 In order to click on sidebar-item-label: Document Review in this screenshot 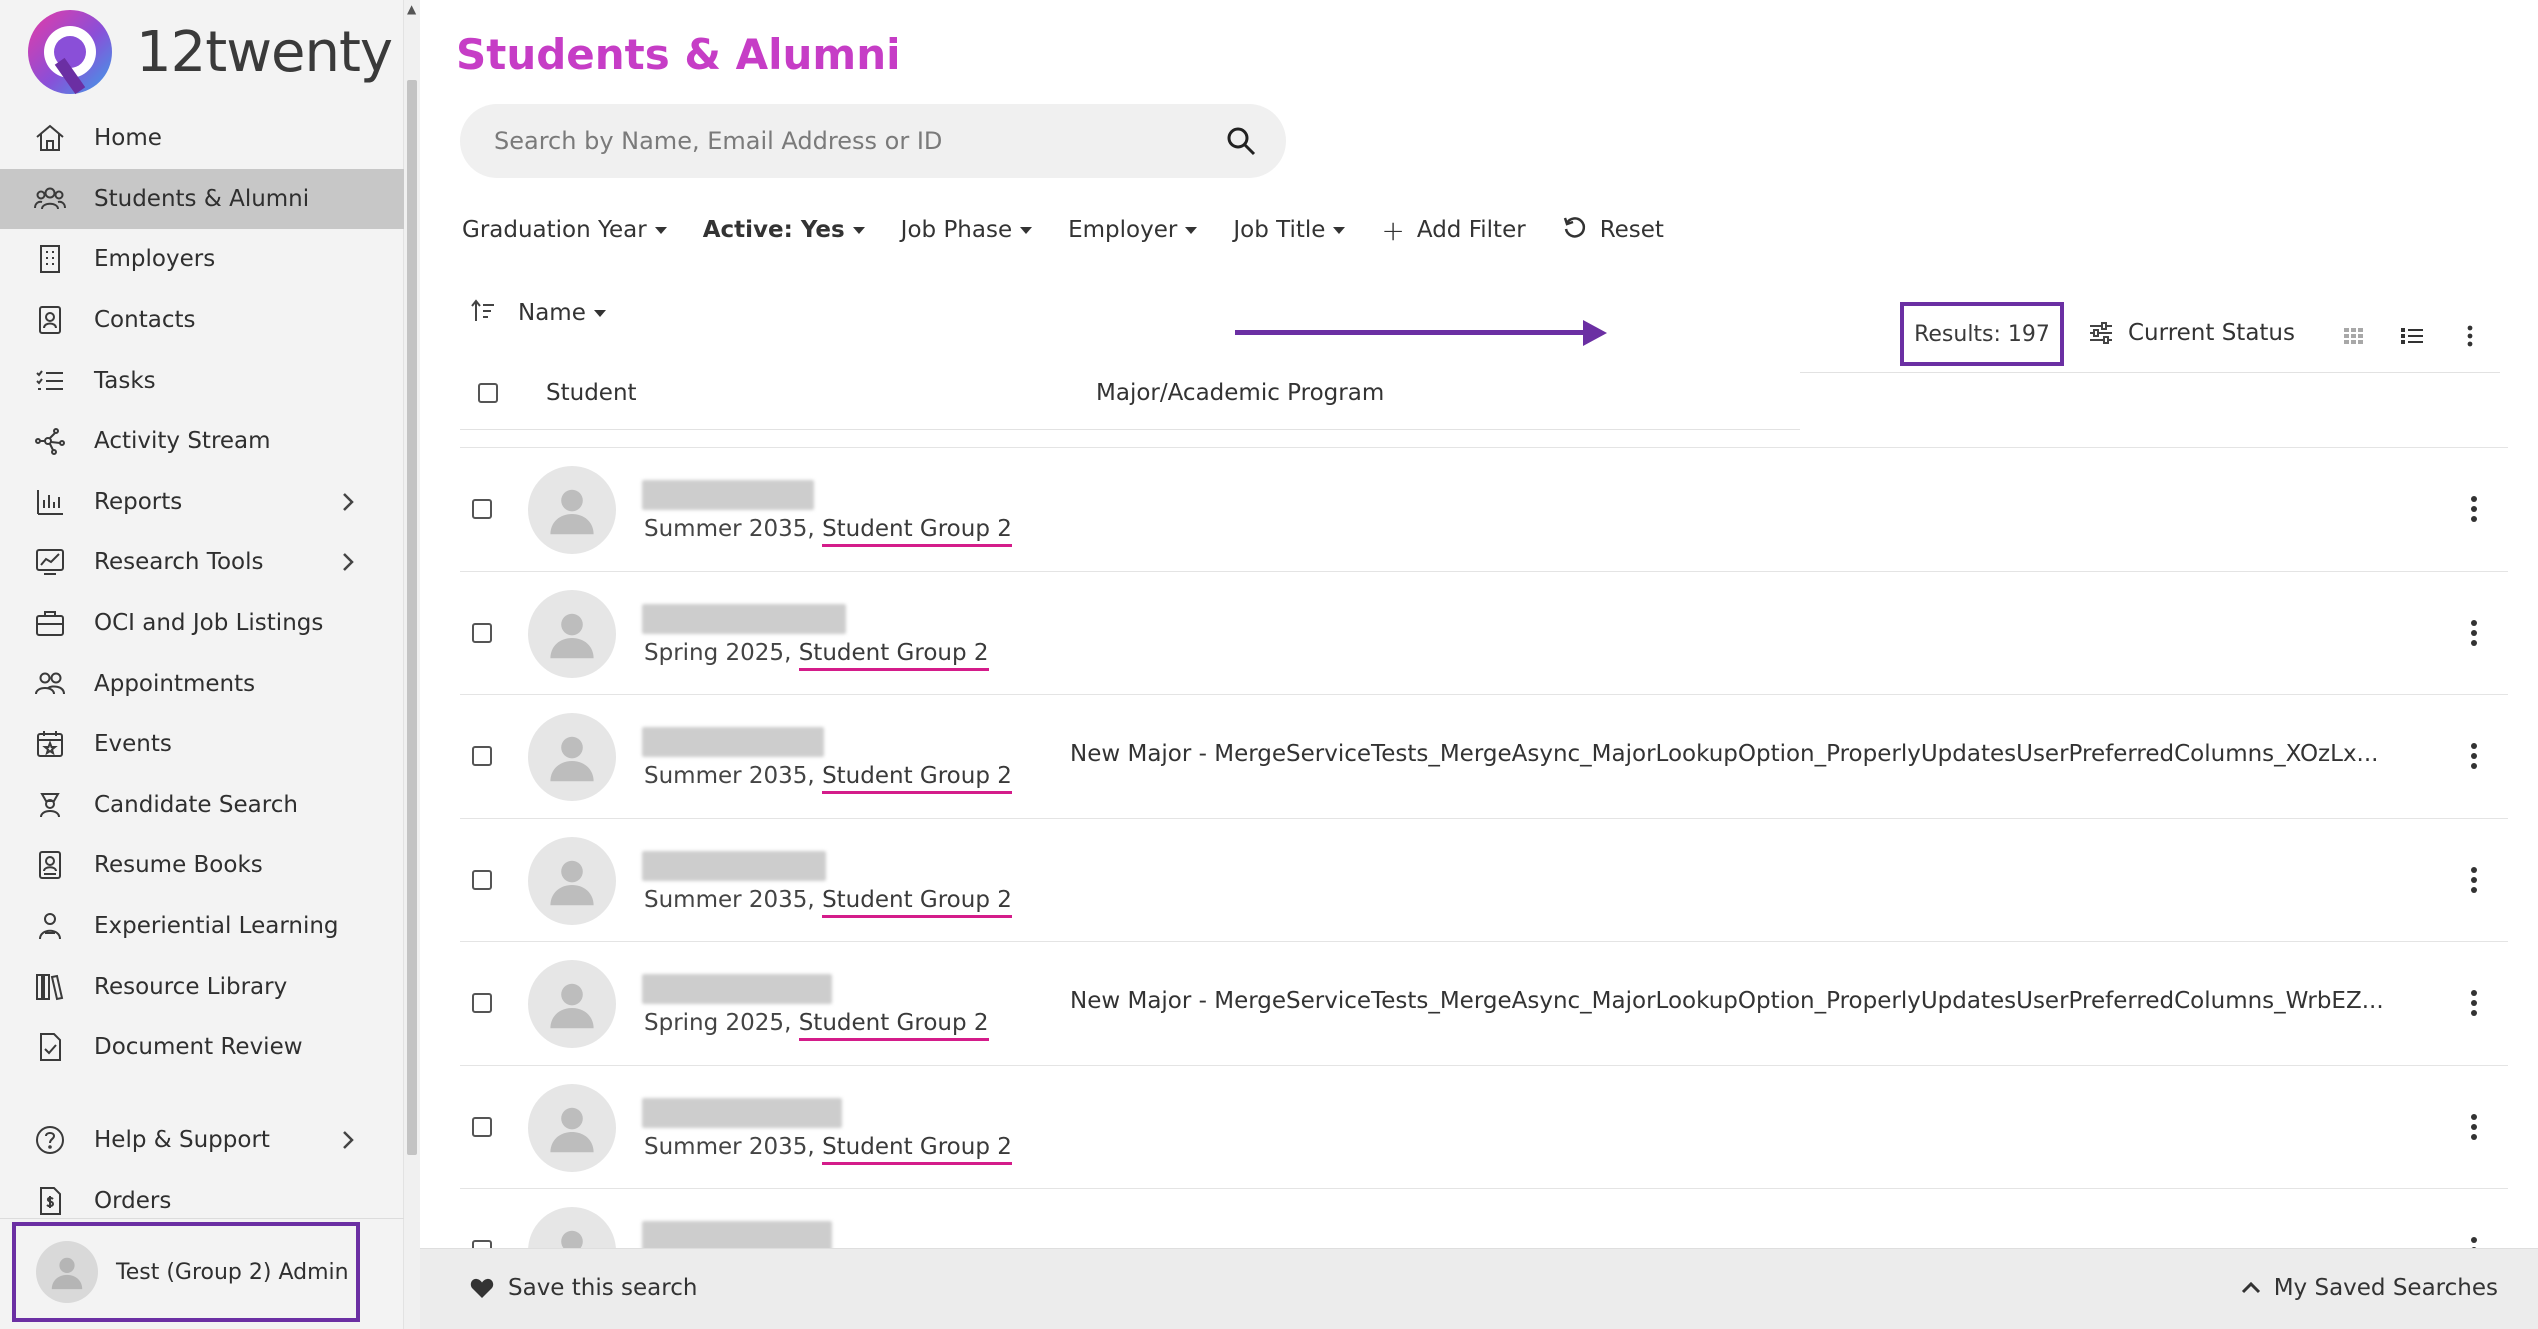, I will do `click(198, 1047)`.